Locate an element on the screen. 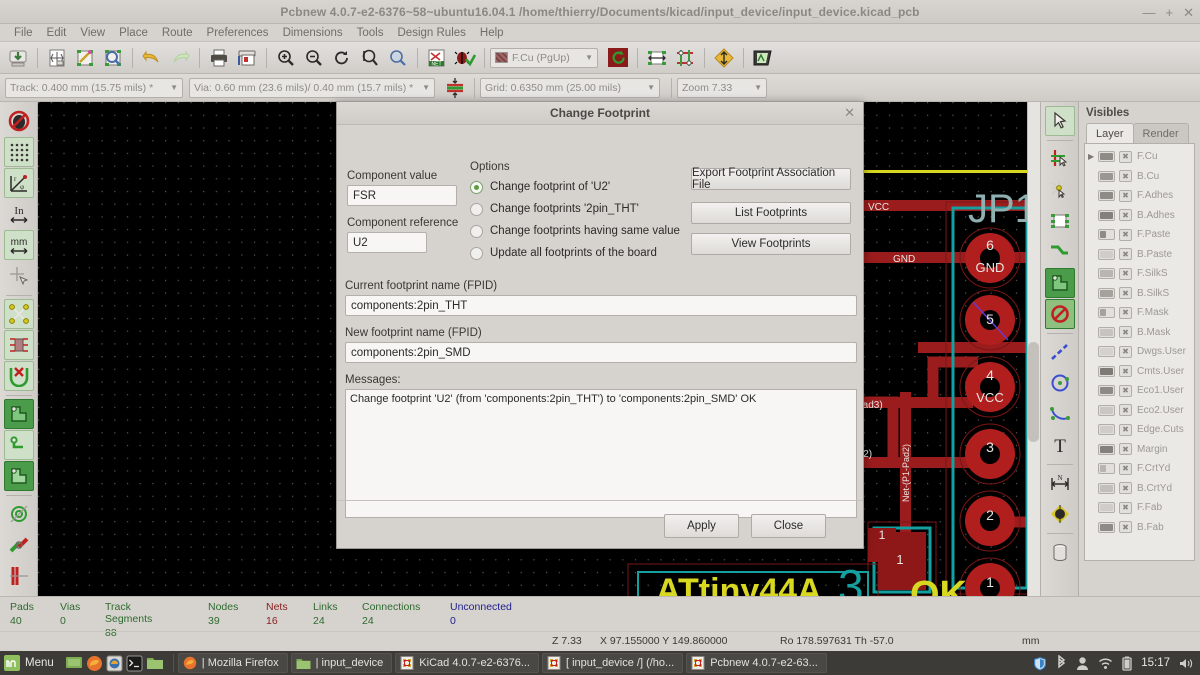  auto-track-width-icon is located at coordinates (455, 88).